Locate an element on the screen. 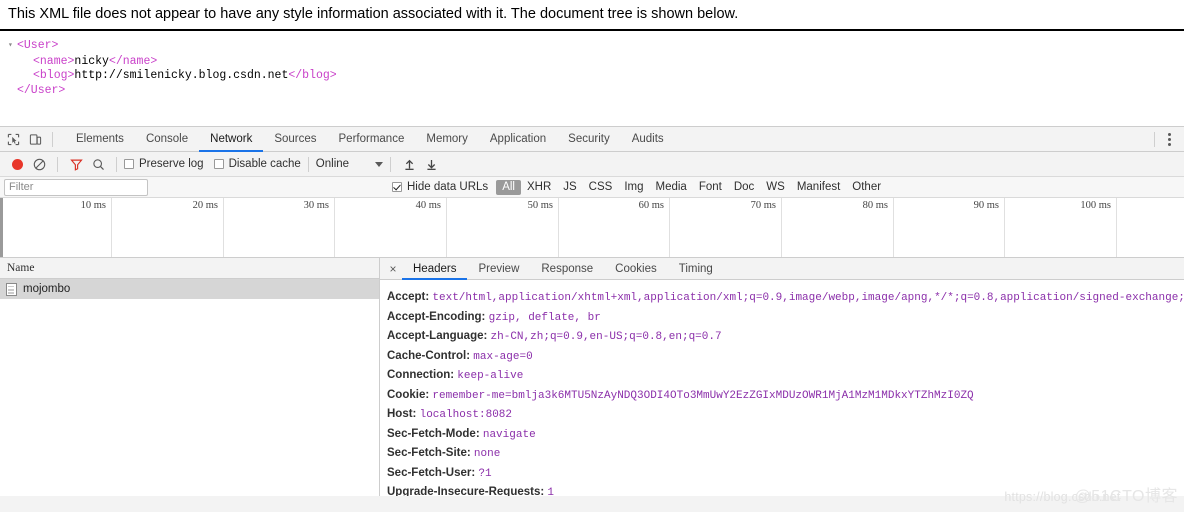 The image size is (1184, 512). header-value: max-age=0 is located at coordinates (503, 356).